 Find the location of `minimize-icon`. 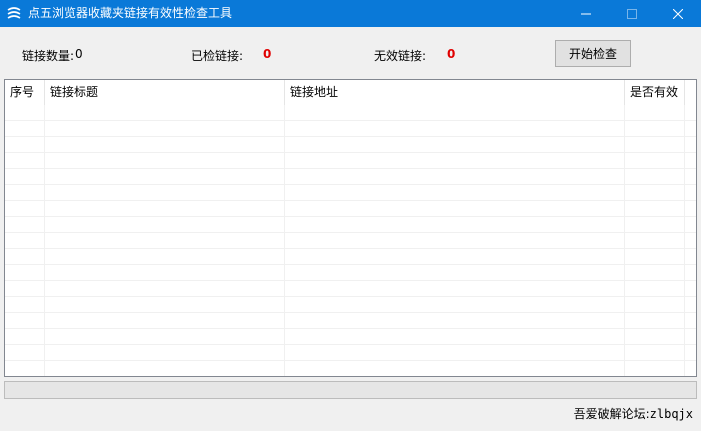

minimize-icon is located at coordinates (586, 13).